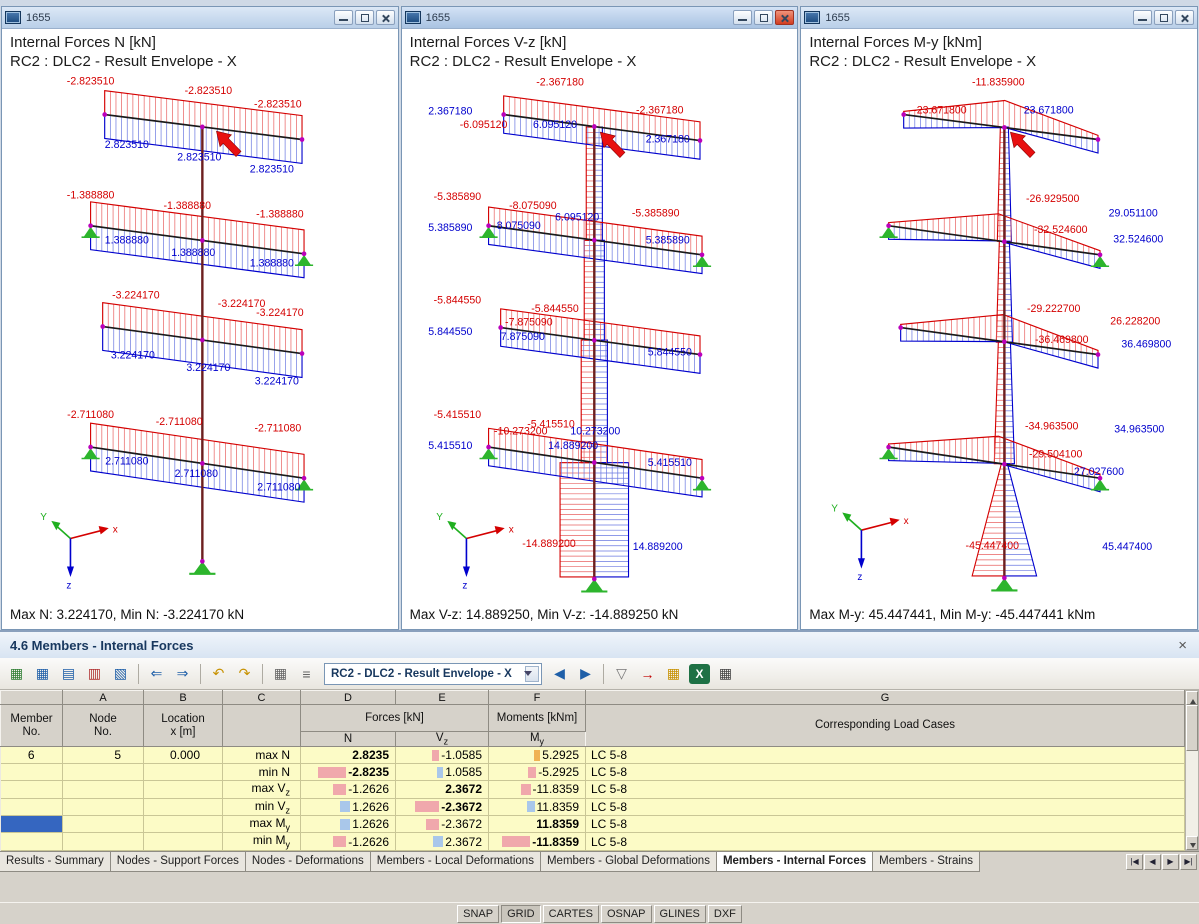 The height and width of the screenshot is (924, 1199). Describe the element at coordinates (42, 674) in the screenshot. I see `table-insert-icon: ▦` at that location.